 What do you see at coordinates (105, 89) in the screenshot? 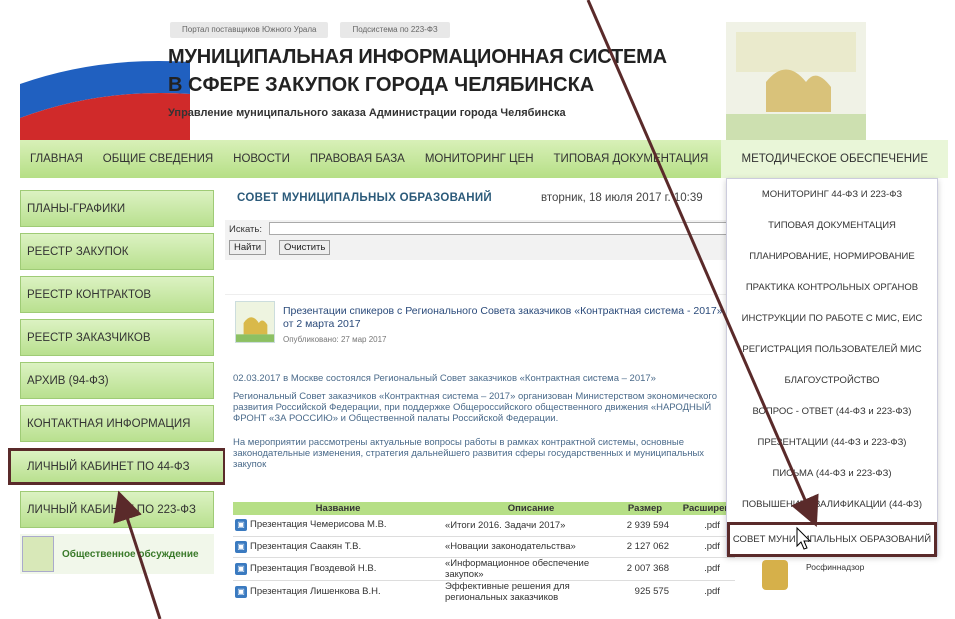
I see `russian-flag-banner` at bounding box center [105, 89].